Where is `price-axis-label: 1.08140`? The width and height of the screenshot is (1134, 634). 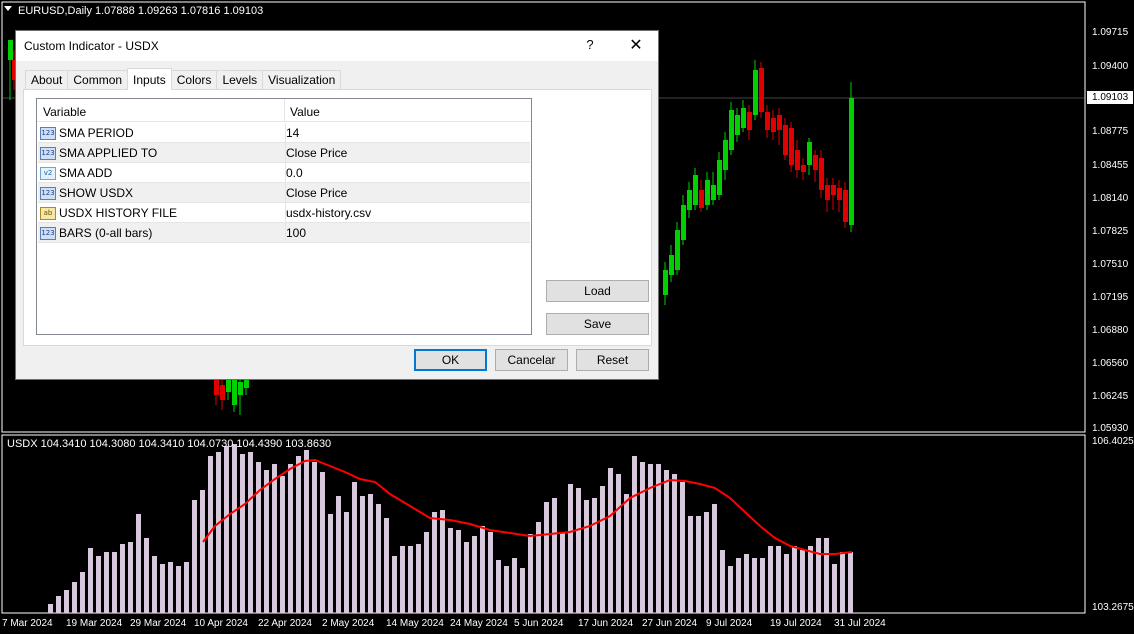 price-axis-label: 1.08140 is located at coordinates (1110, 198).